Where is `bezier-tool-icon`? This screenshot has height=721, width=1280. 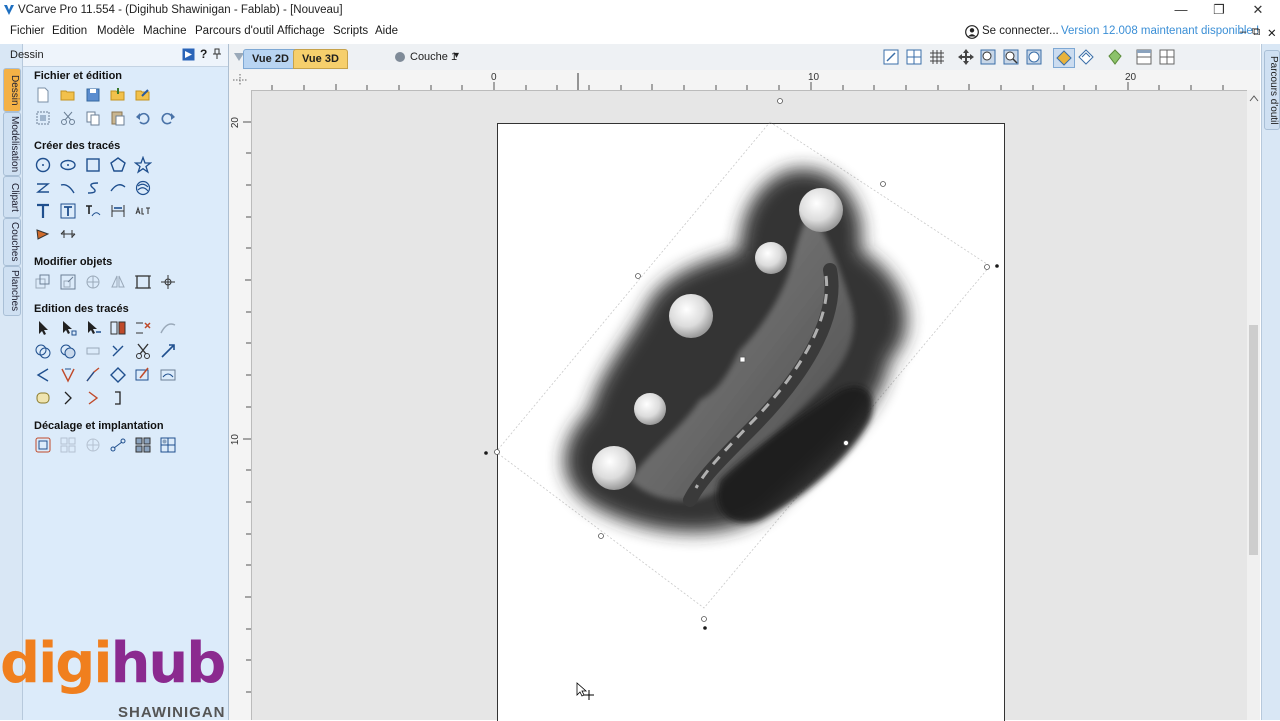
bezier-tool-icon is located at coordinates (93, 188).